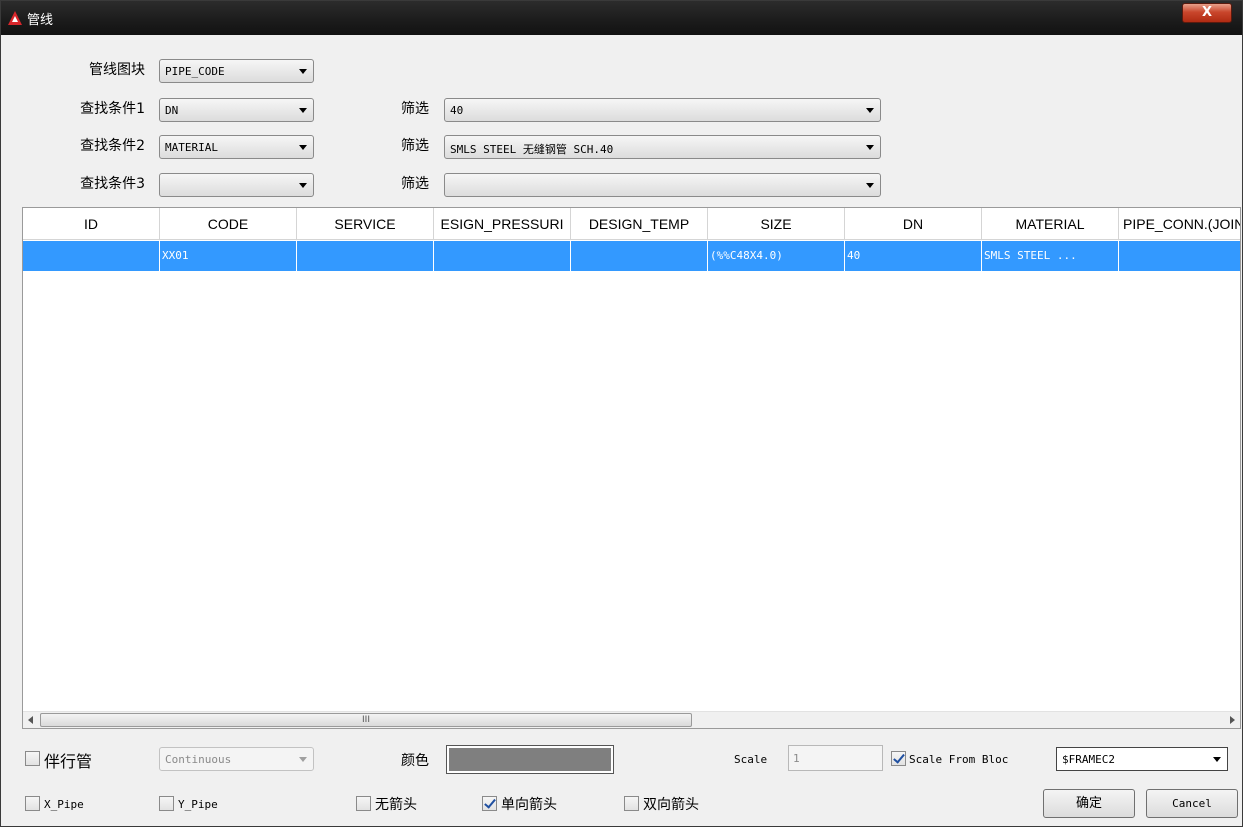 Image resolution: width=1243 pixels, height=827 pixels. Describe the element at coordinates (898, 758) in the screenshot. I see `scale-from-block-checkbox` at that location.